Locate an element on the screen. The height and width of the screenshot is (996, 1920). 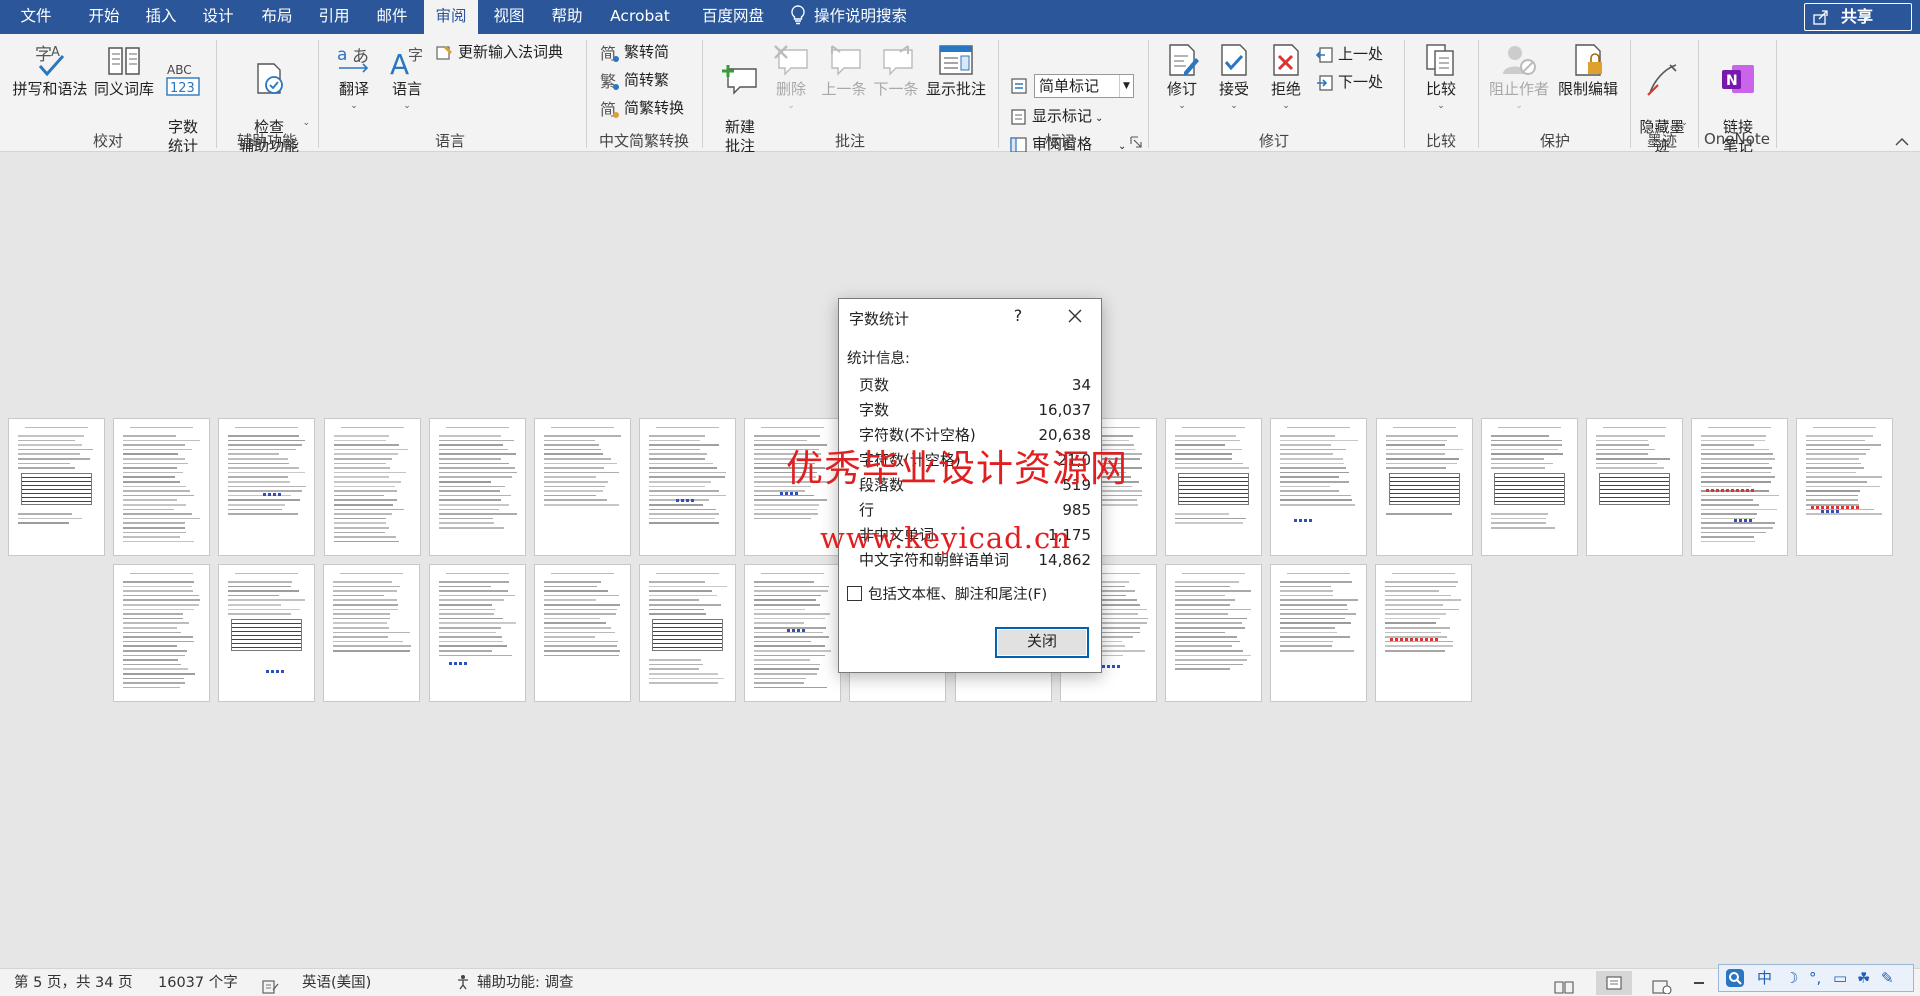
svg-text: あ is located at coordinates (360, 57).